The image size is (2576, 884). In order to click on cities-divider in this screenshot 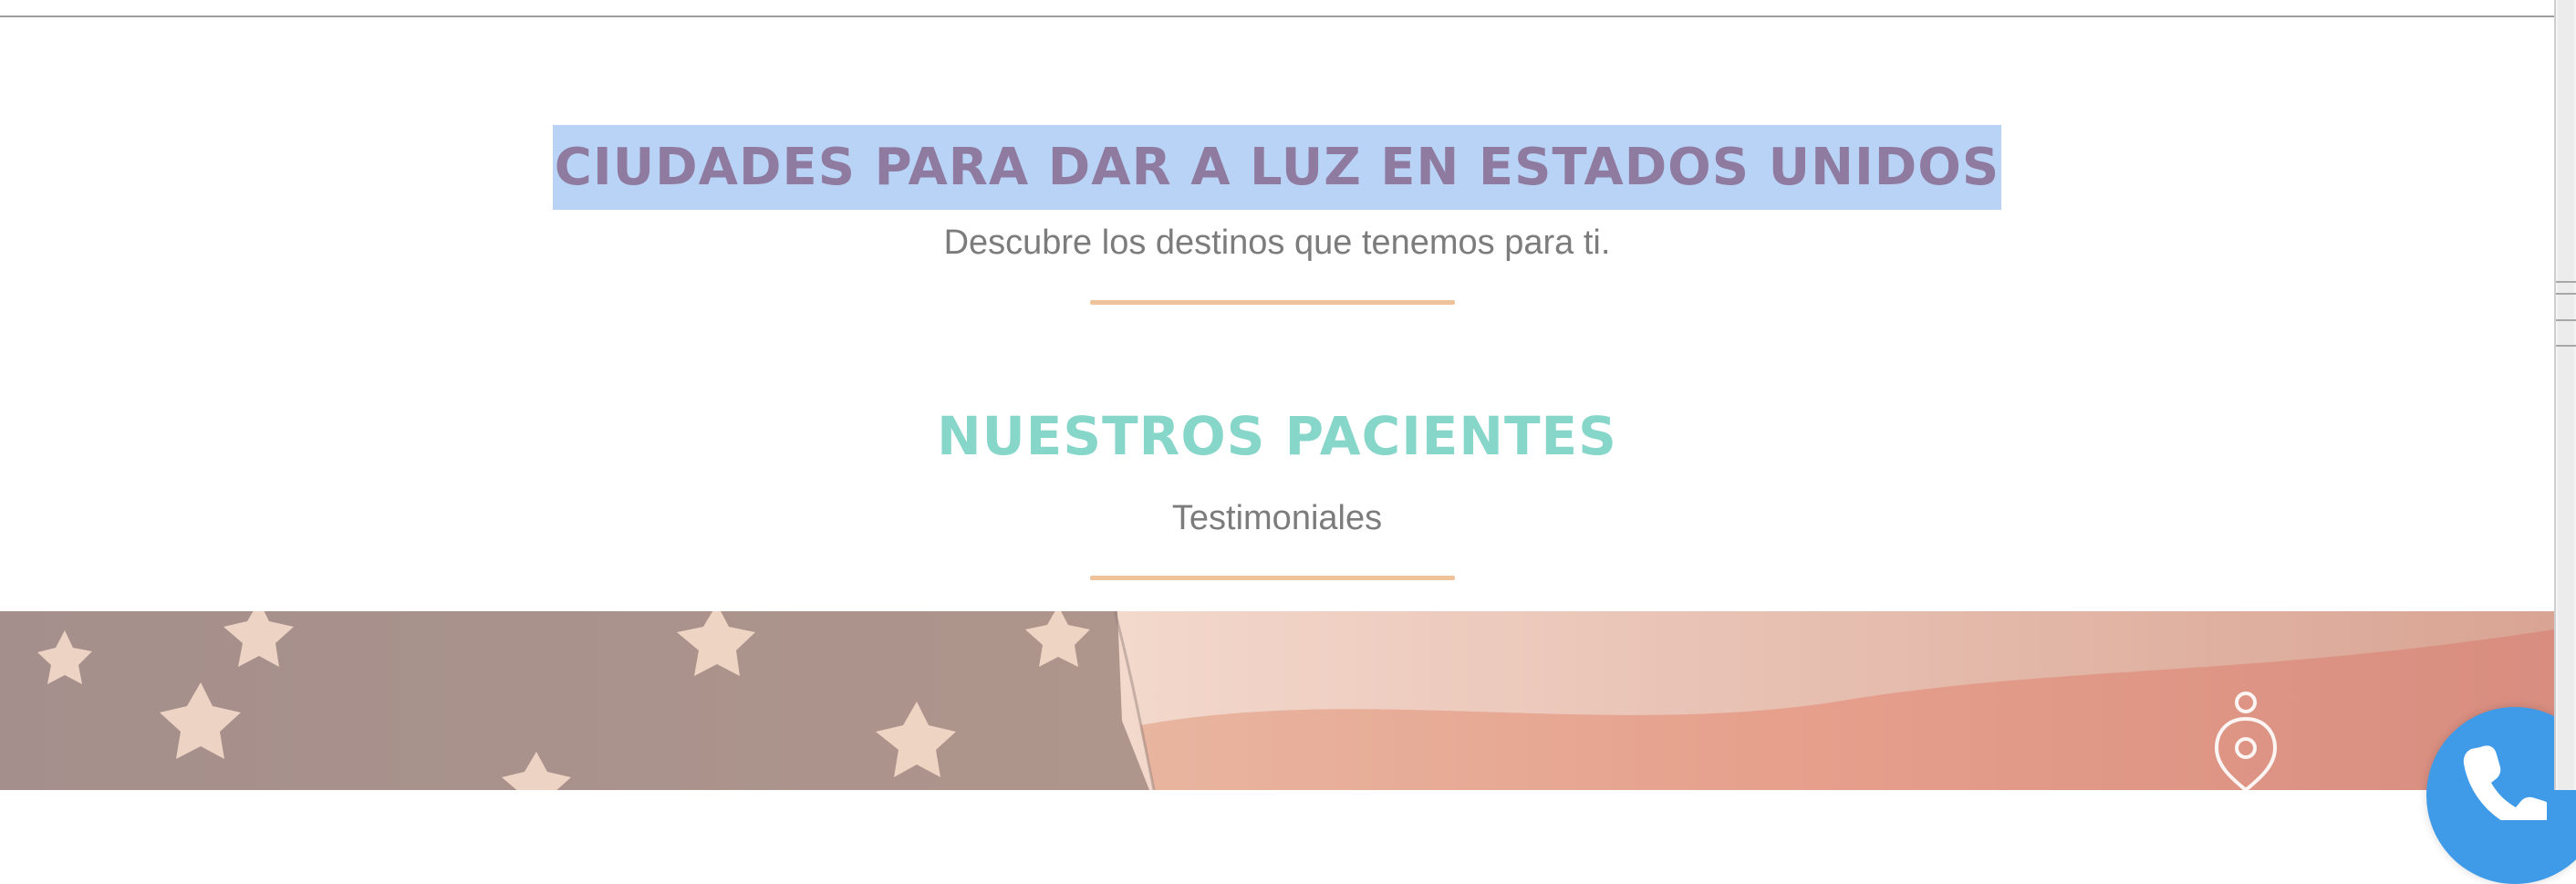, I will do `click(1272, 302)`.